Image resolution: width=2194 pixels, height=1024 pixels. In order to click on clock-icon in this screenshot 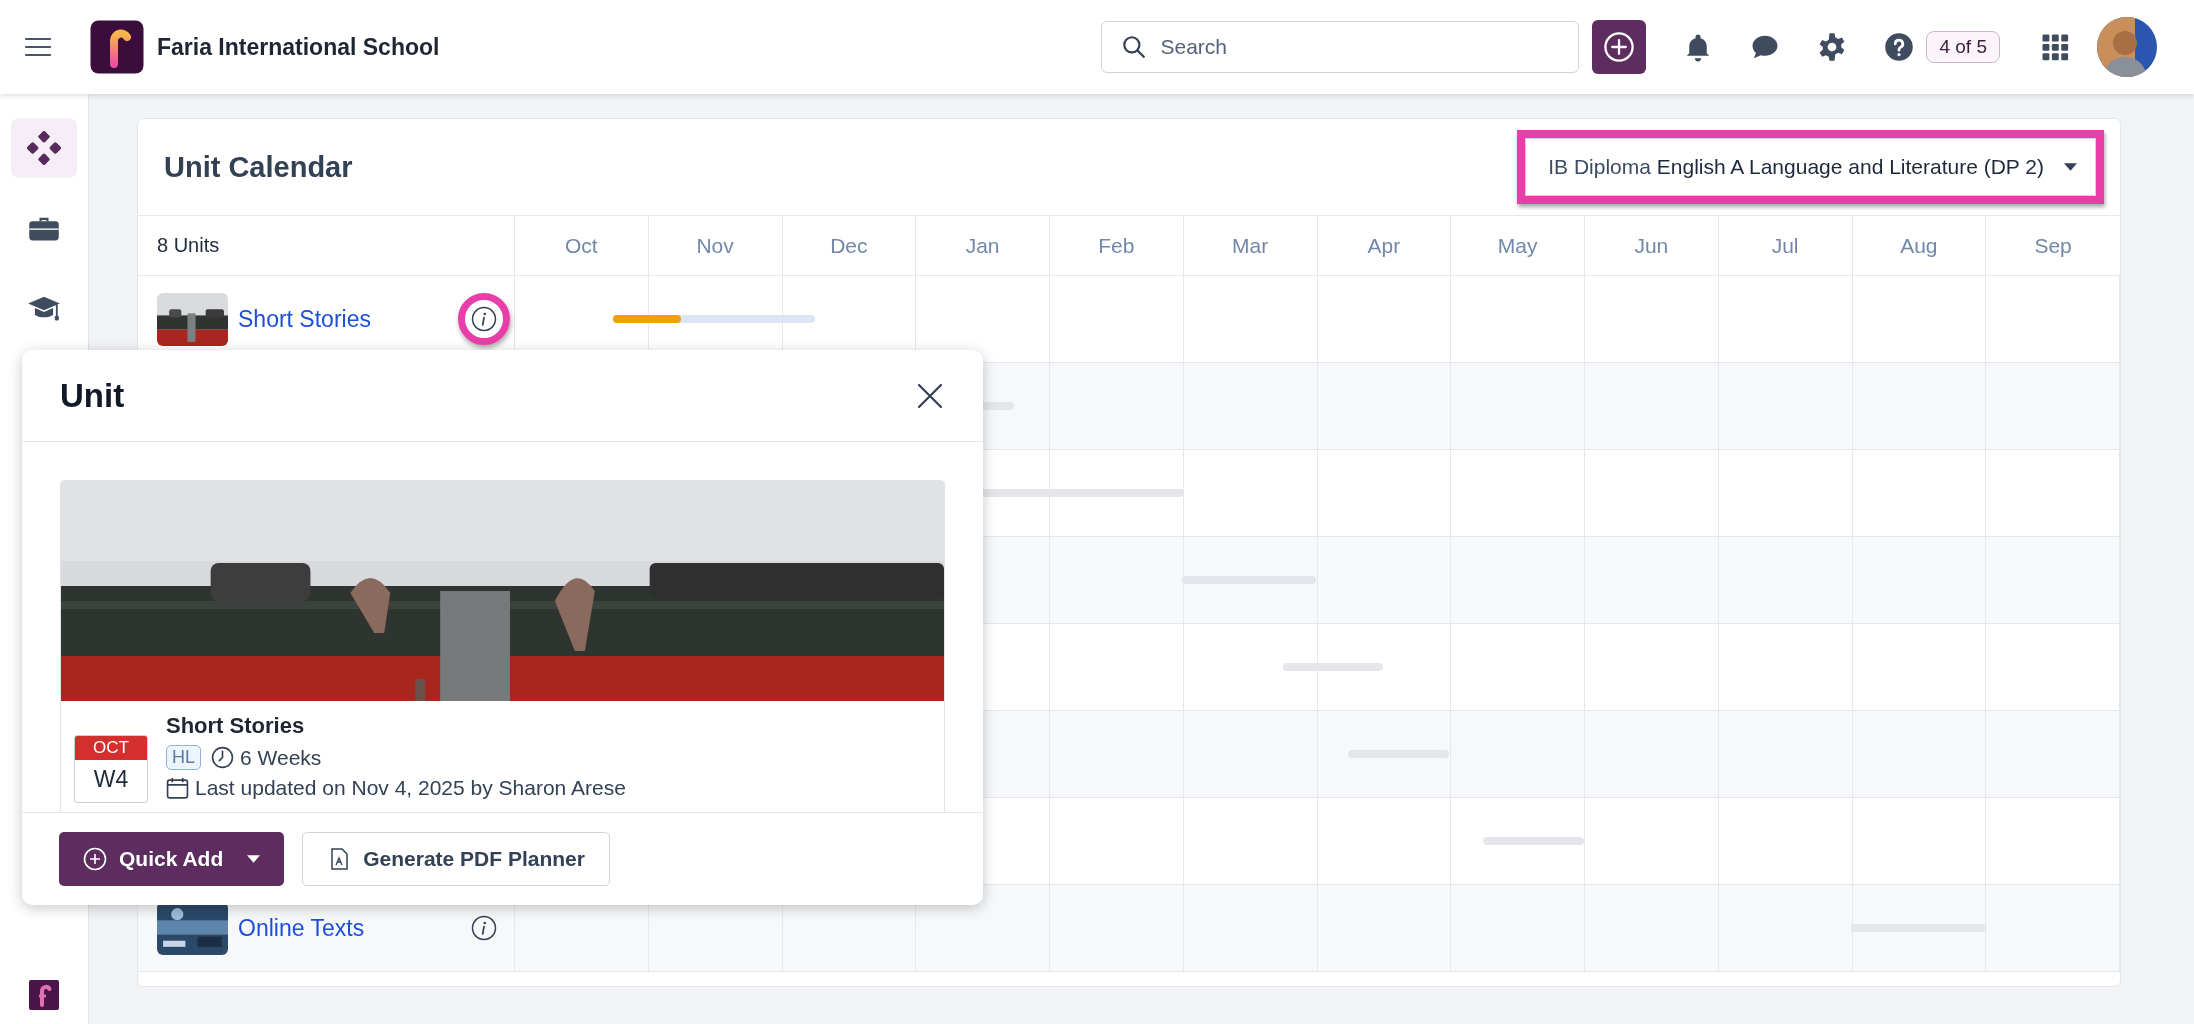, I will do `click(222, 757)`.